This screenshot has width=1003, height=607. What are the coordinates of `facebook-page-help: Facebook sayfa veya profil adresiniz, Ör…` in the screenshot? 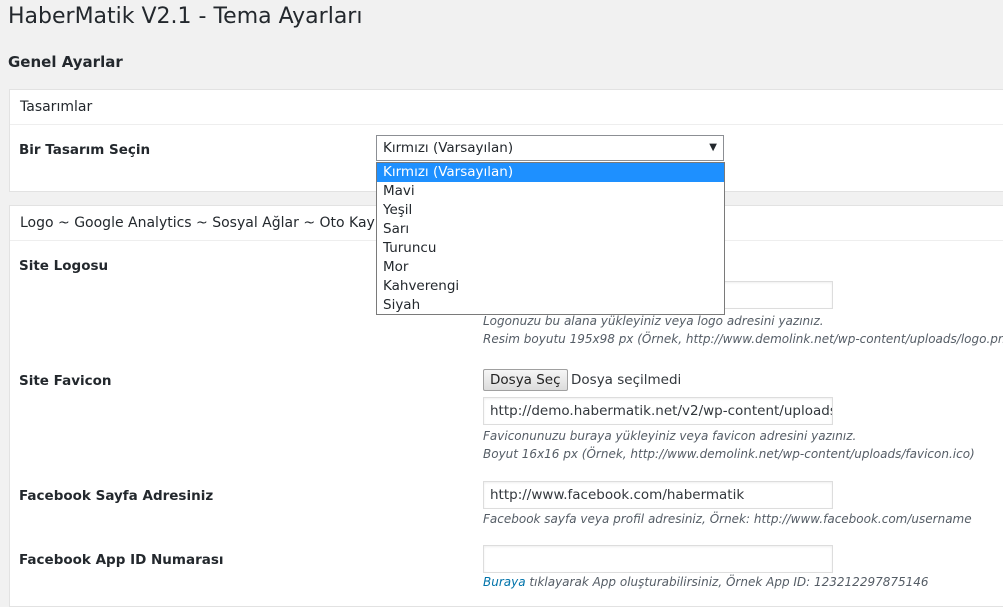 It's located at (727, 519).